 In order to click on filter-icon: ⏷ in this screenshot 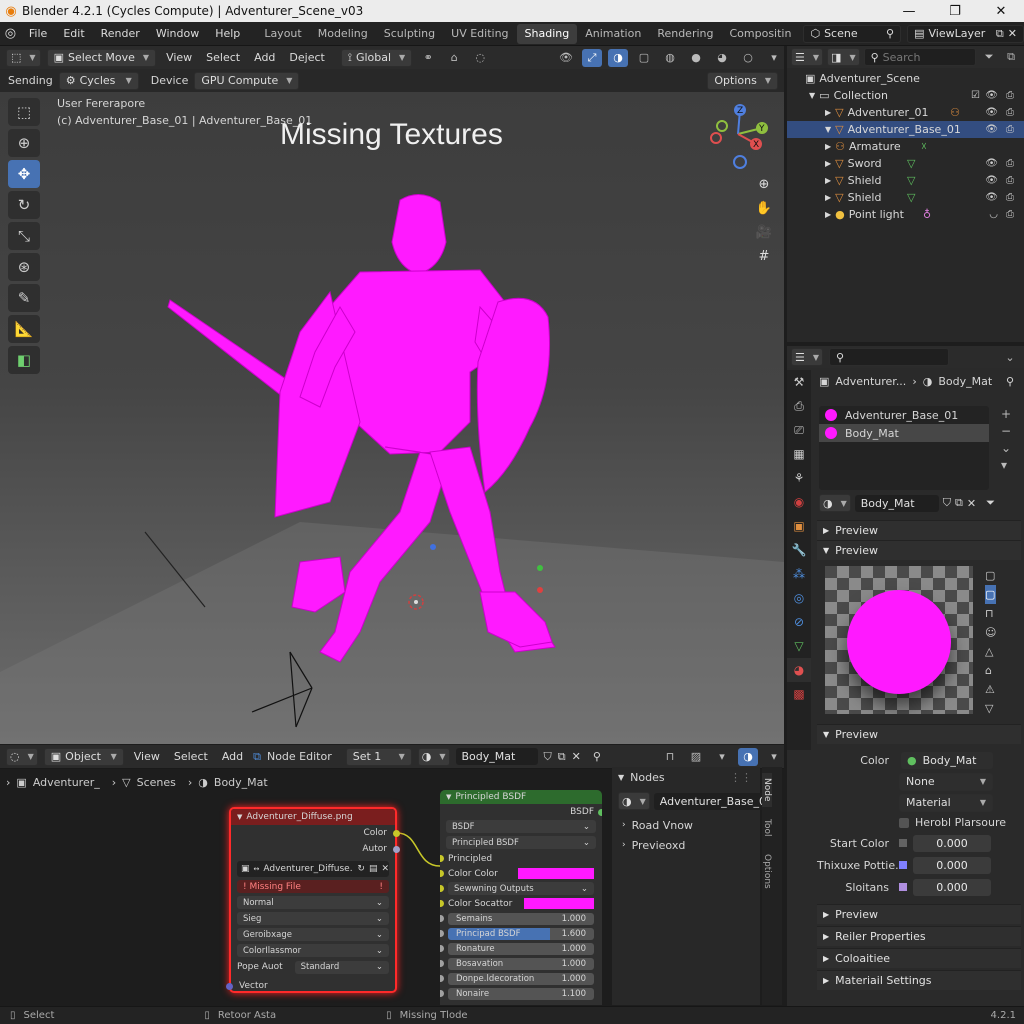, I will do `click(989, 57)`.